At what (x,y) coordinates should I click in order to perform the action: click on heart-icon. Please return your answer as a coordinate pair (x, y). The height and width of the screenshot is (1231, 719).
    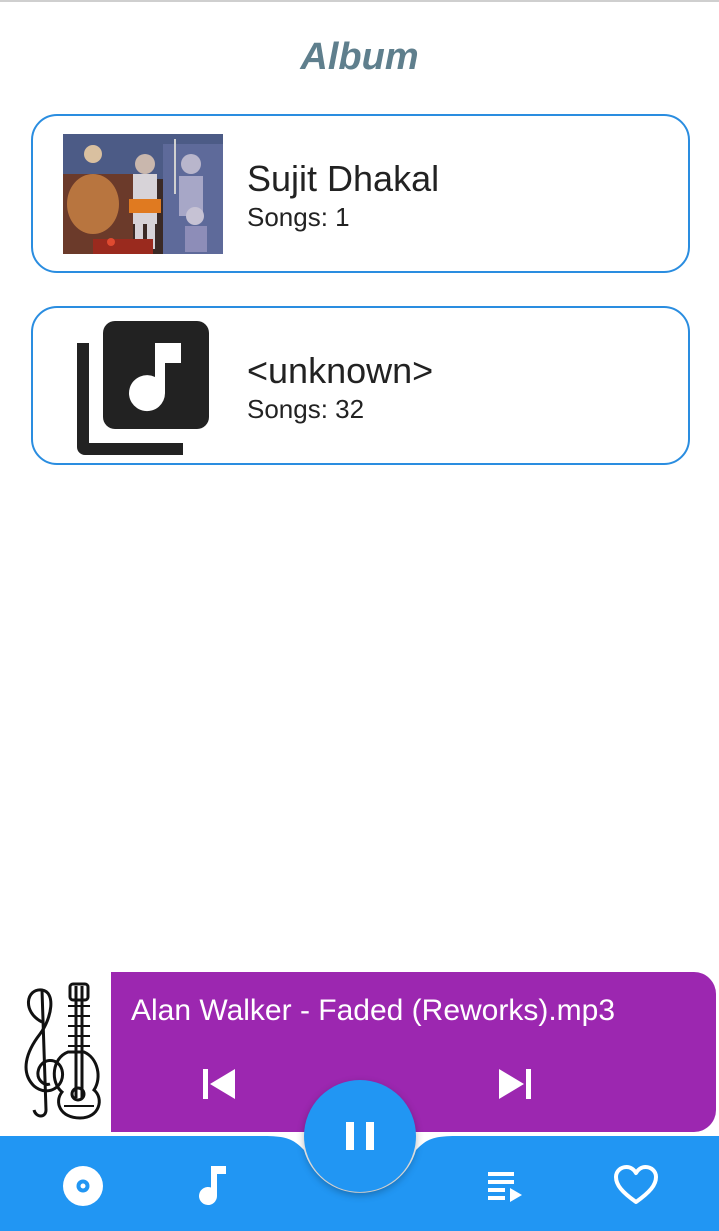
    Looking at the image, I should click on (636, 1186).